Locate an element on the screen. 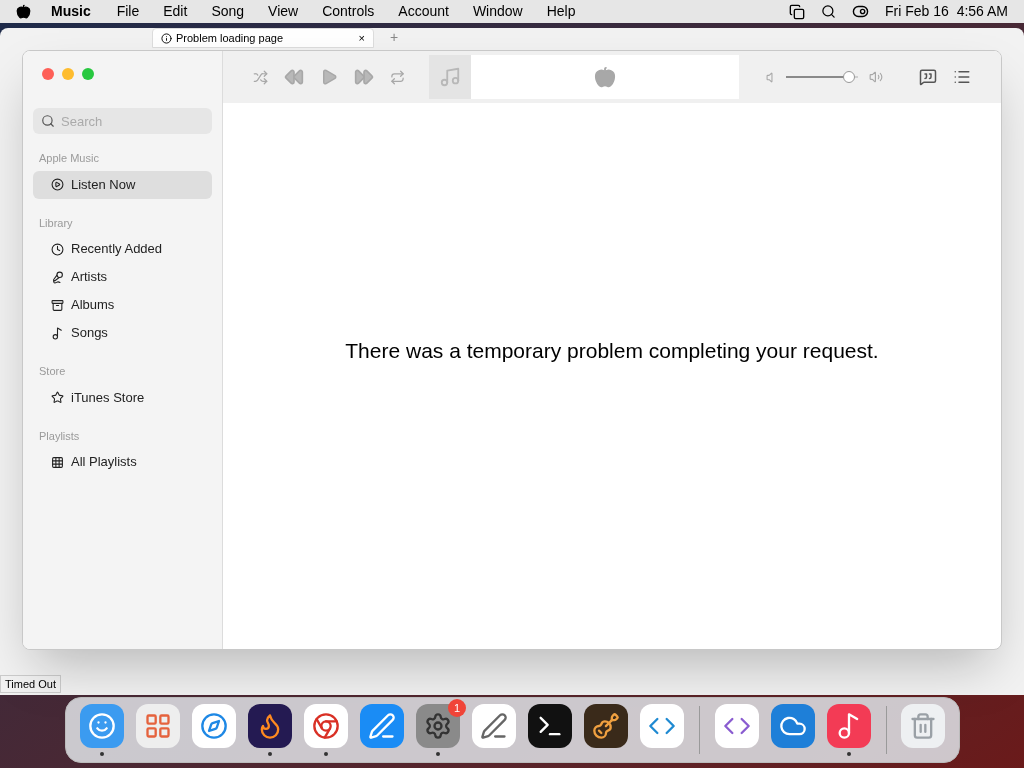  status-label: Timed Out is located at coordinates (30, 683).